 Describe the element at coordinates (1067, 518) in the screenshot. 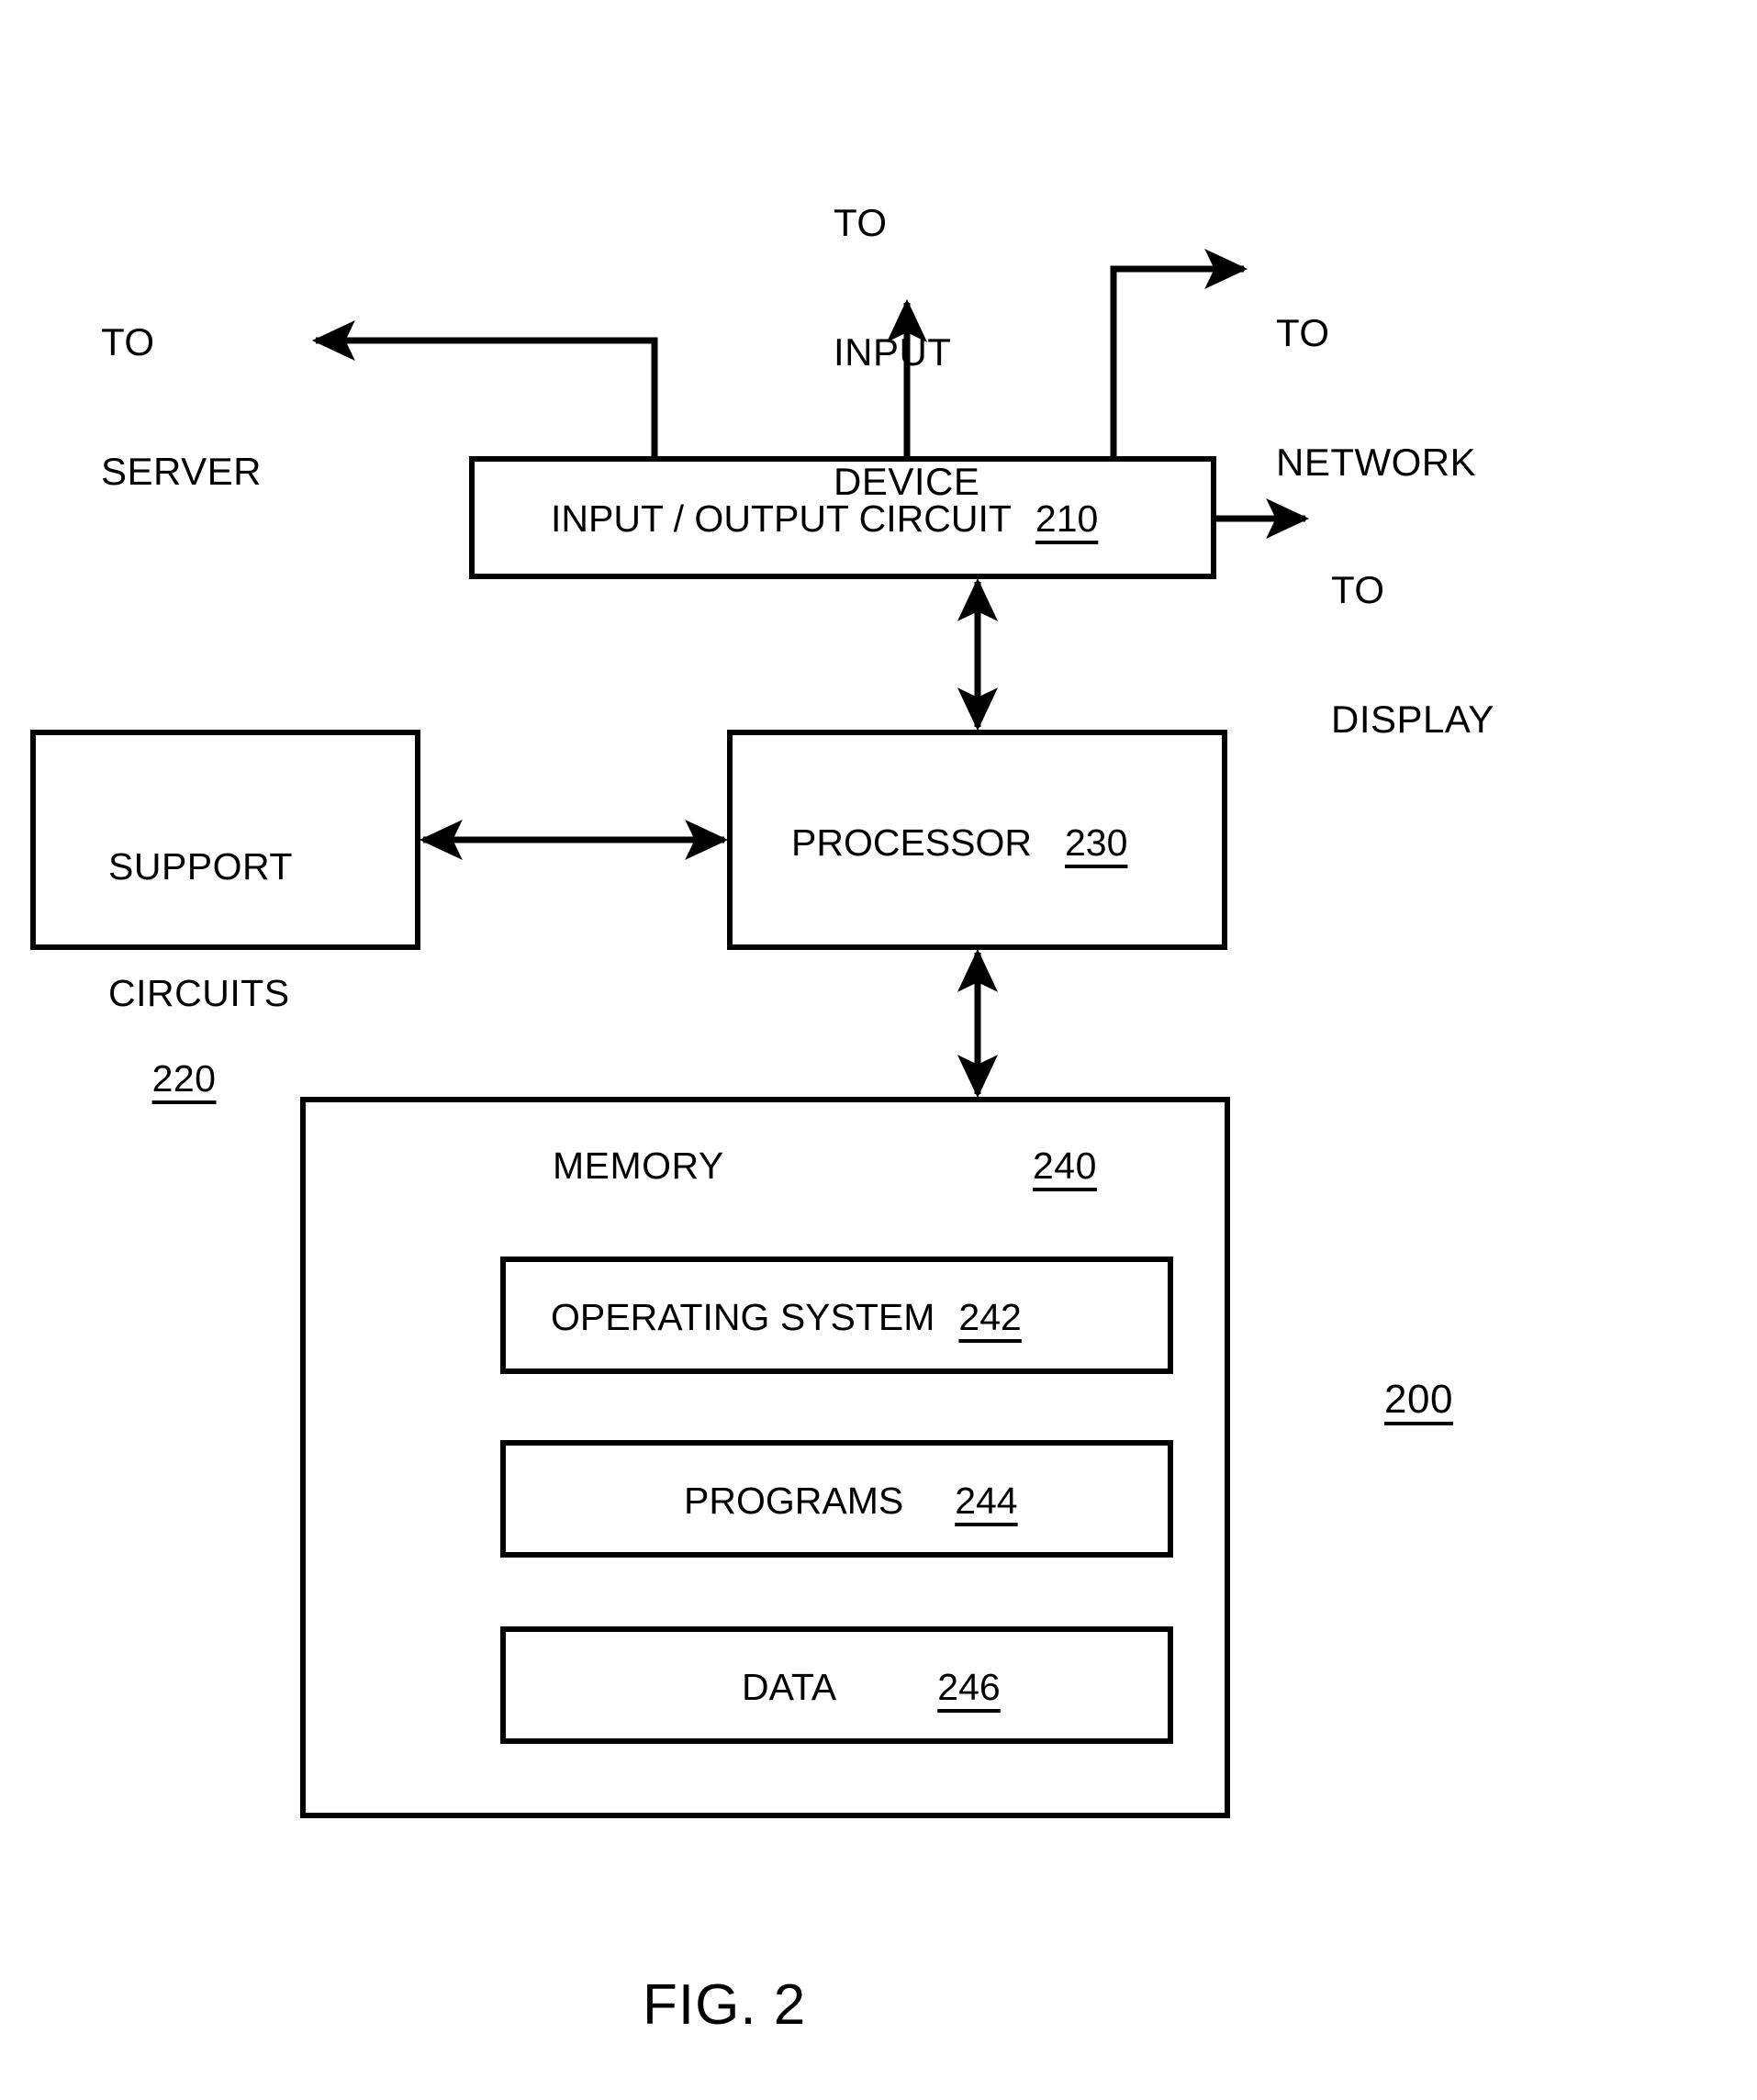

I see `io-circuit-ref: 210` at that location.